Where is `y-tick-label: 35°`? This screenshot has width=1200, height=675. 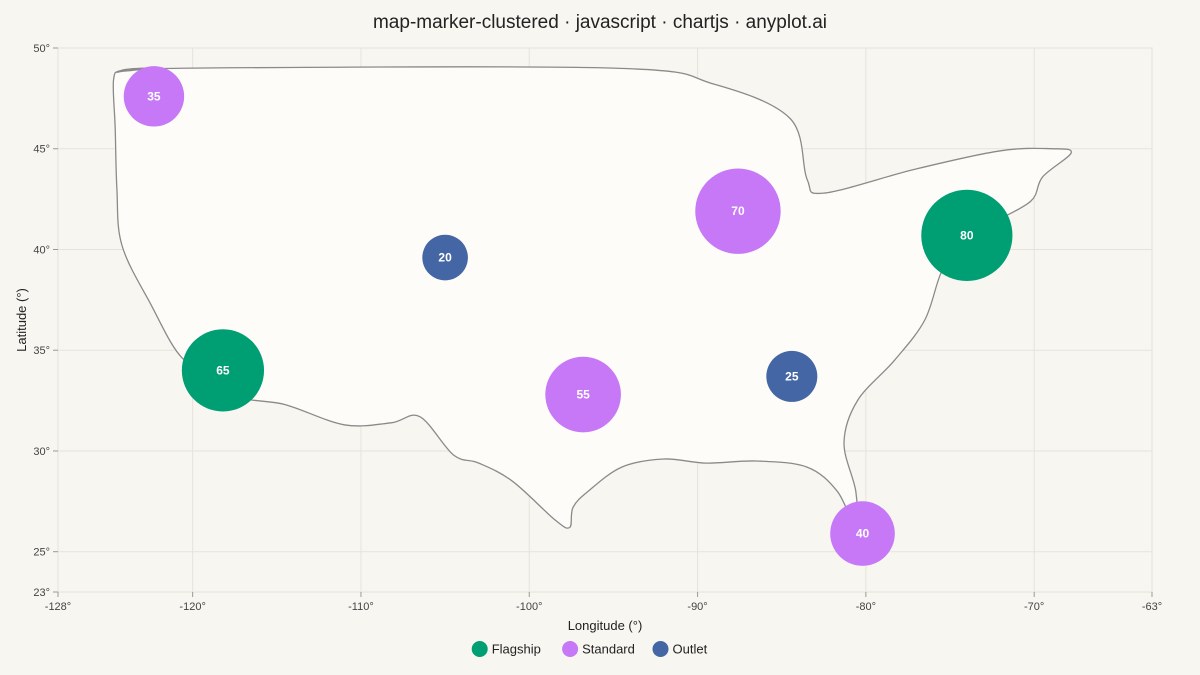
y-tick-label: 35° is located at coordinates (41, 351).